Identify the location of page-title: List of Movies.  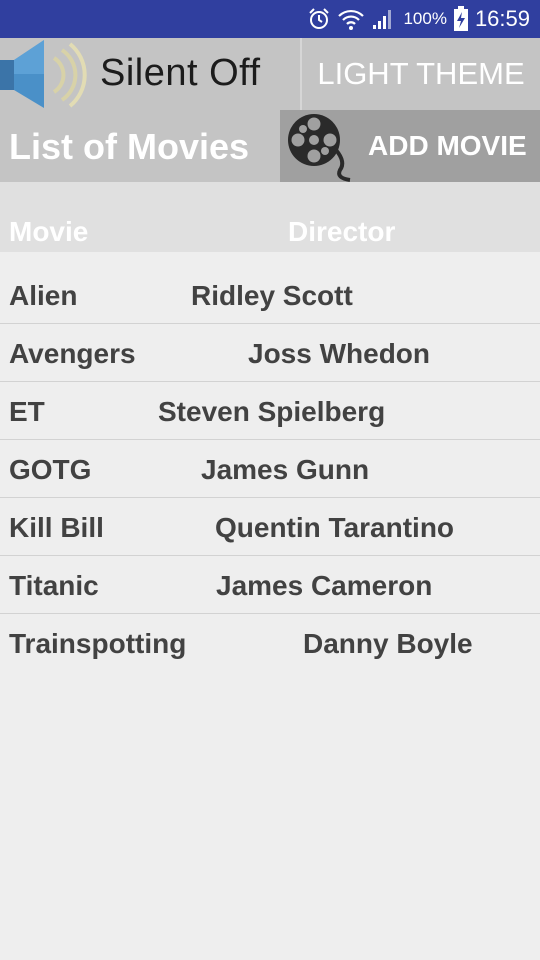
(129, 146).